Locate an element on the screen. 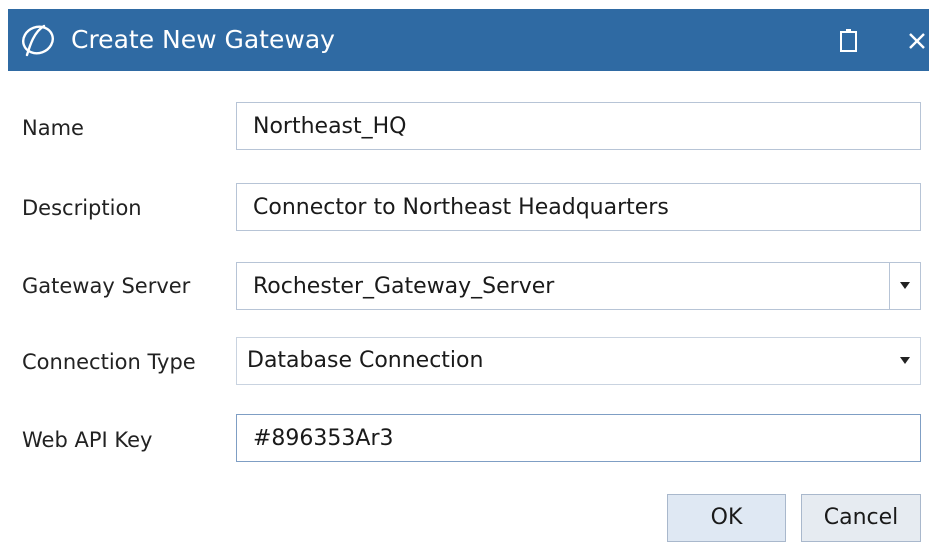 The image size is (929, 556). name-value: Northeast_HQ is located at coordinates (330, 126).